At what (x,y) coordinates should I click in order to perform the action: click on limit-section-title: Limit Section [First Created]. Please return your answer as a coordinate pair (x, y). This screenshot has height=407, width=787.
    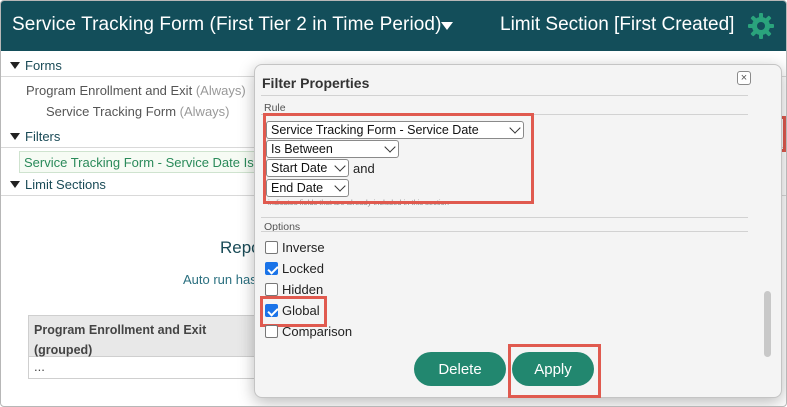
    Looking at the image, I should click on (617, 24).